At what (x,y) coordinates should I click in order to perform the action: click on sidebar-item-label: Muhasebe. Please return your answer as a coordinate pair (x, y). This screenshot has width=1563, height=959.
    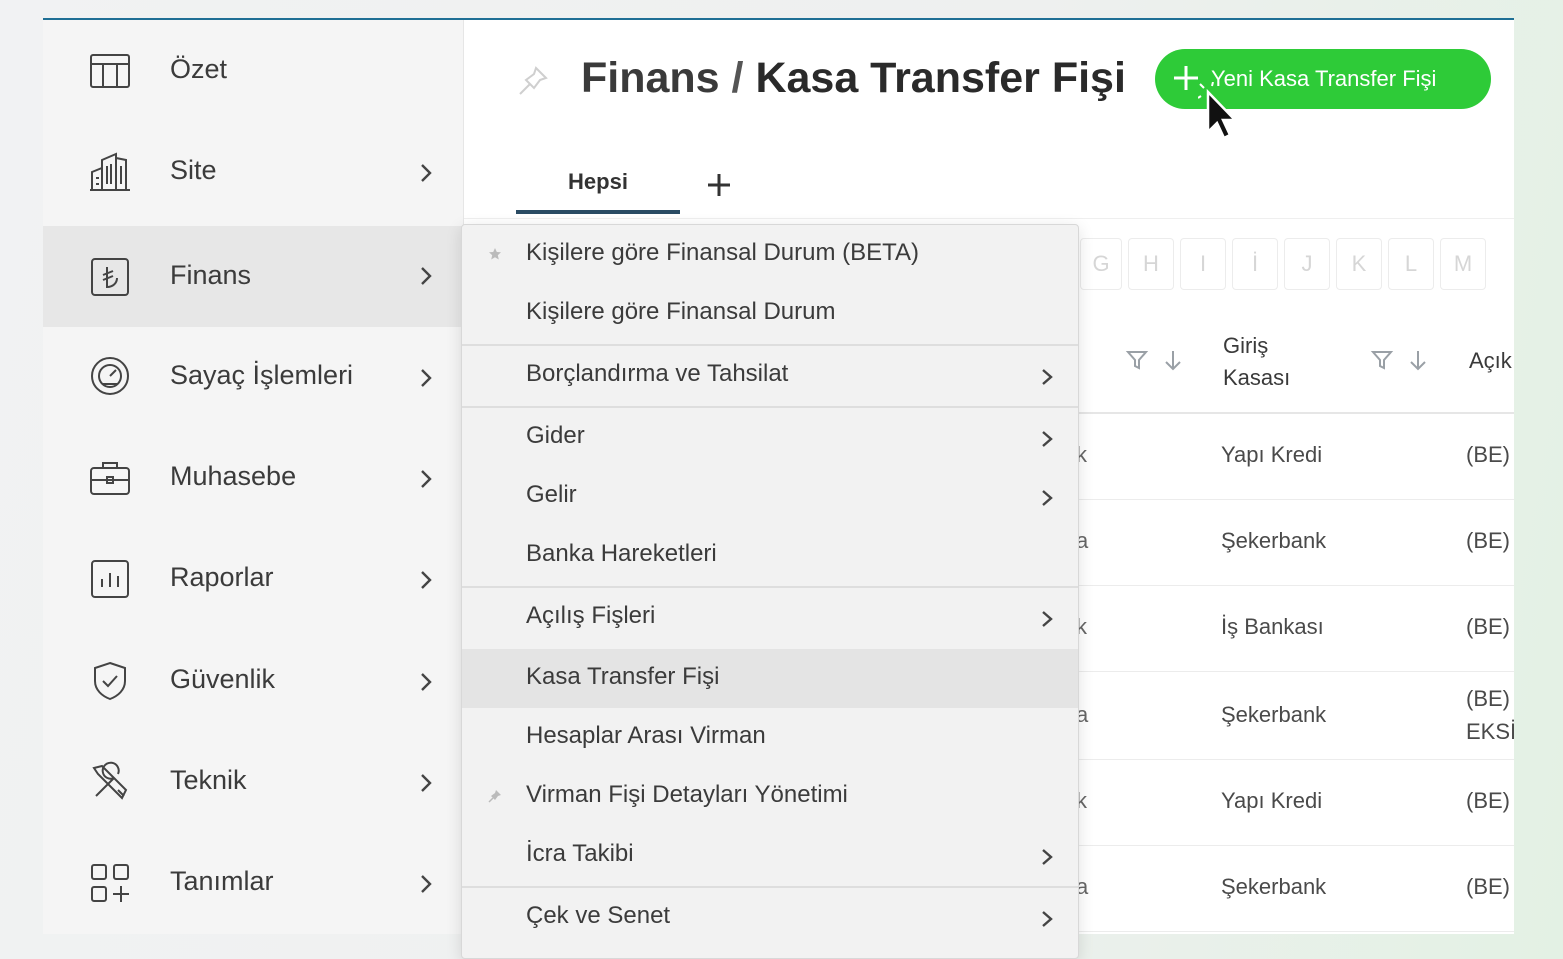
    Looking at the image, I should click on (233, 476).